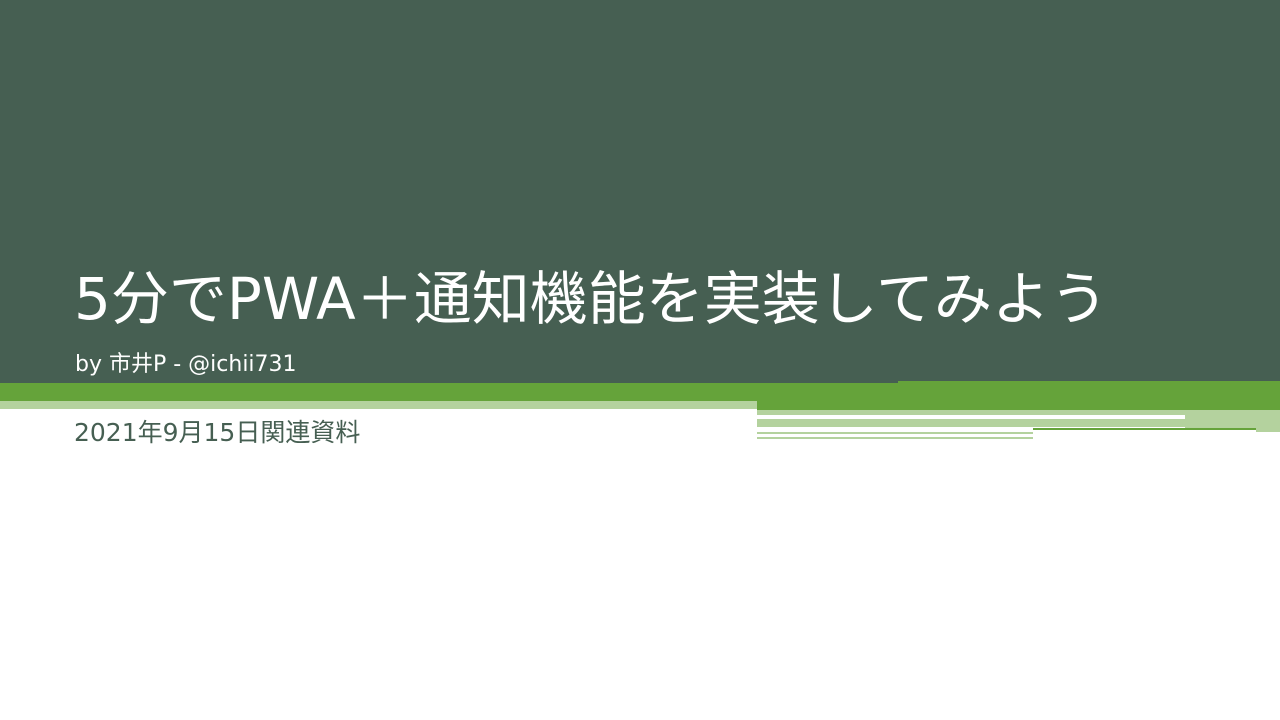 Image resolution: width=1280 pixels, height=720 pixels. Describe the element at coordinates (591, 299) in the screenshot. I see `slide-title: 5分でPWA＋通知機能を実装してみよう` at that location.